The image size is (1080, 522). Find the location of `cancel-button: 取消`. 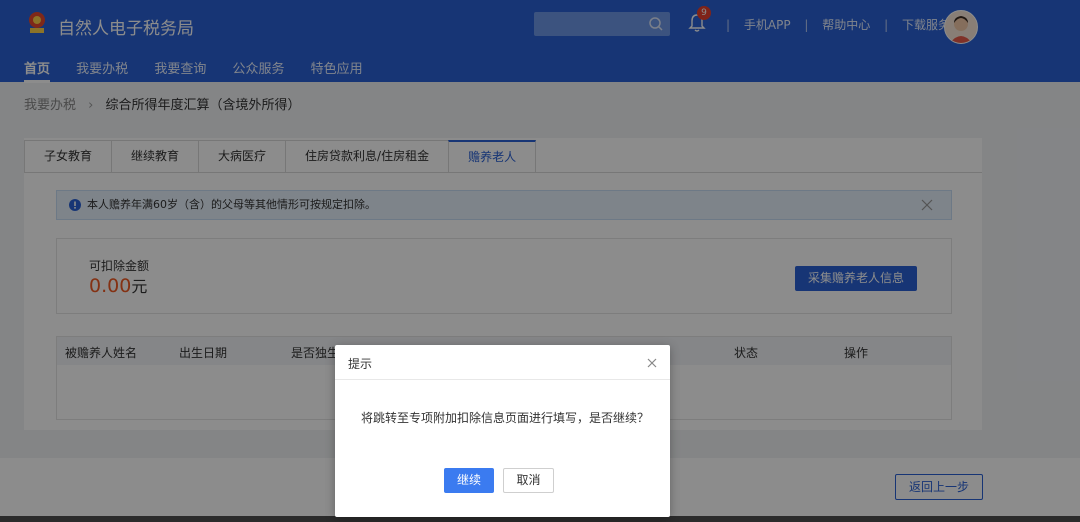

cancel-button: 取消 is located at coordinates (528, 480).